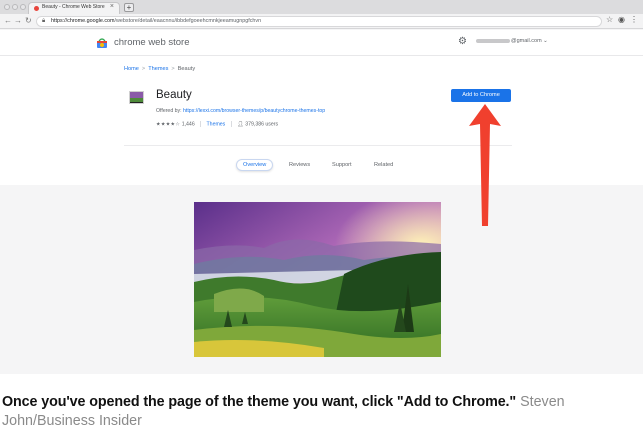 This screenshot has width=643, height=432. Describe the element at coordinates (23, 7) in the screenshot. I see `maximize-window-icon` at that location.